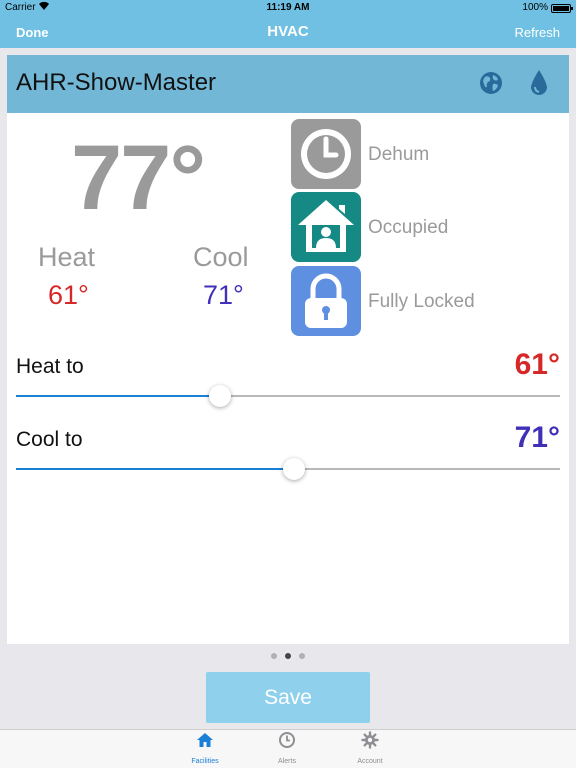  Describe the element at coordinates (491, 85) in the screenshot. I see `globe-icon` at that location.